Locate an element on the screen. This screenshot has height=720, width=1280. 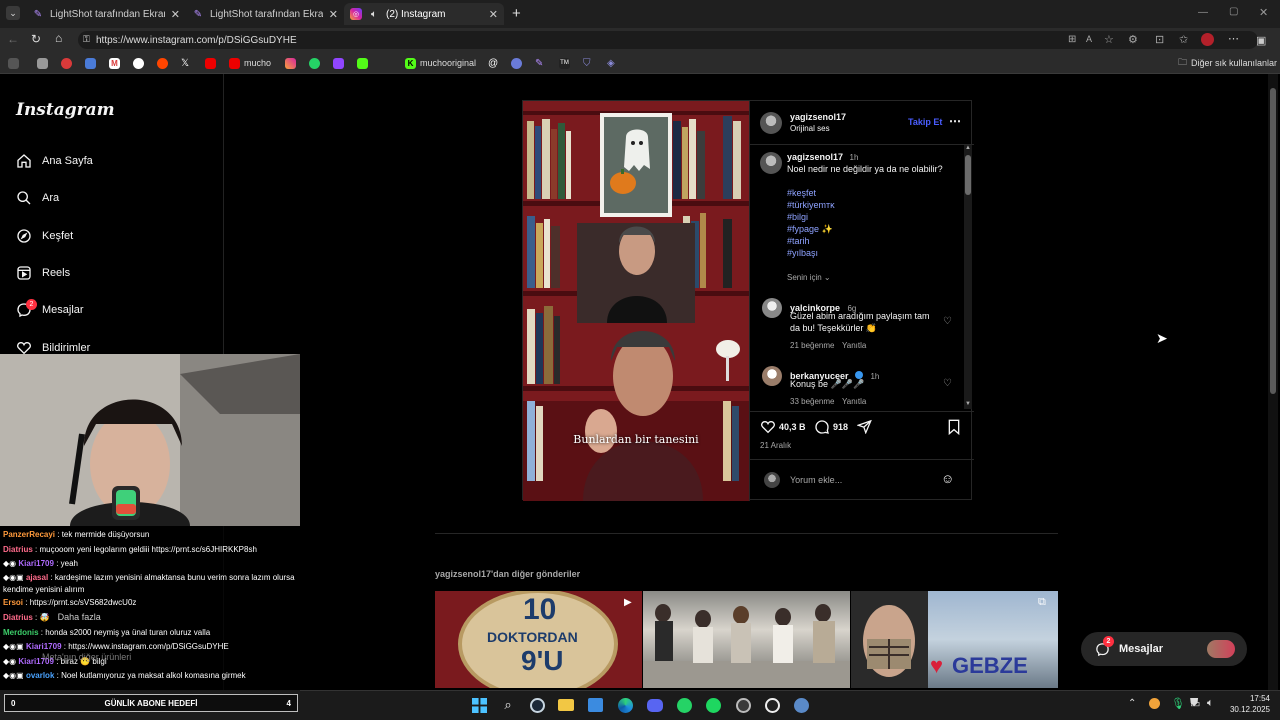
steam-icon is located at coordinates (537, 705).